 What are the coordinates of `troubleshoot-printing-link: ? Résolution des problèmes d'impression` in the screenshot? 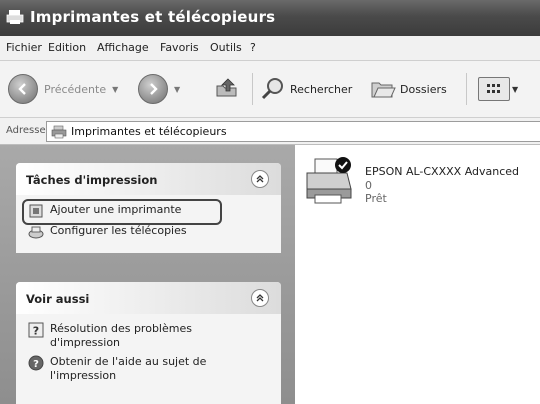 It's located at (128, 336).